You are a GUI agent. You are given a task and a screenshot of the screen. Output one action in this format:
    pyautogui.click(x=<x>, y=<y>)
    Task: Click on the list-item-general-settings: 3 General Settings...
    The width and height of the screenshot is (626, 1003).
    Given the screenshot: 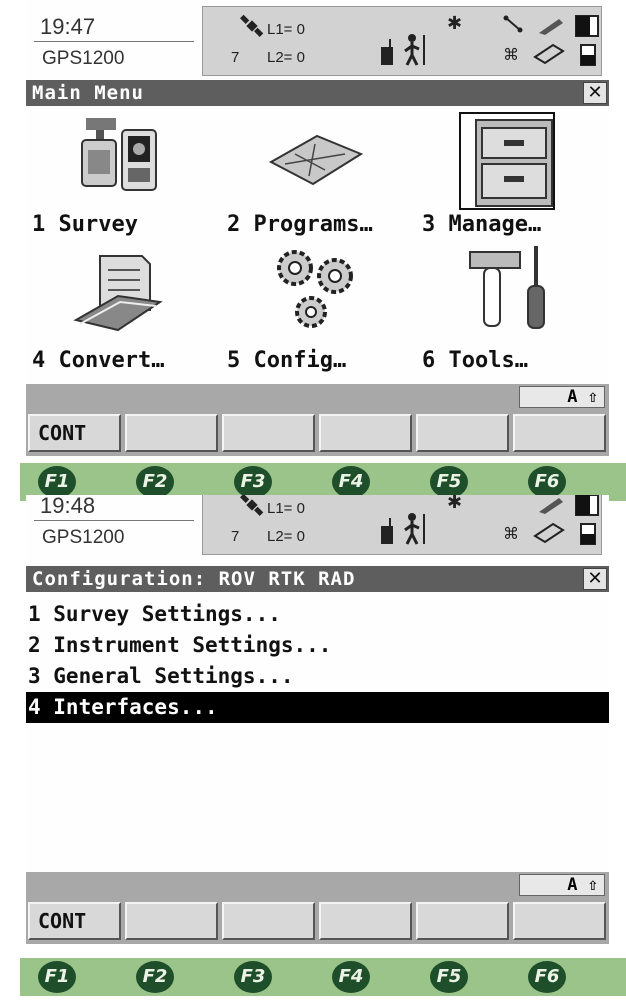 What is the action you would take?
    pyautogui.click(x=317, y=676)
    